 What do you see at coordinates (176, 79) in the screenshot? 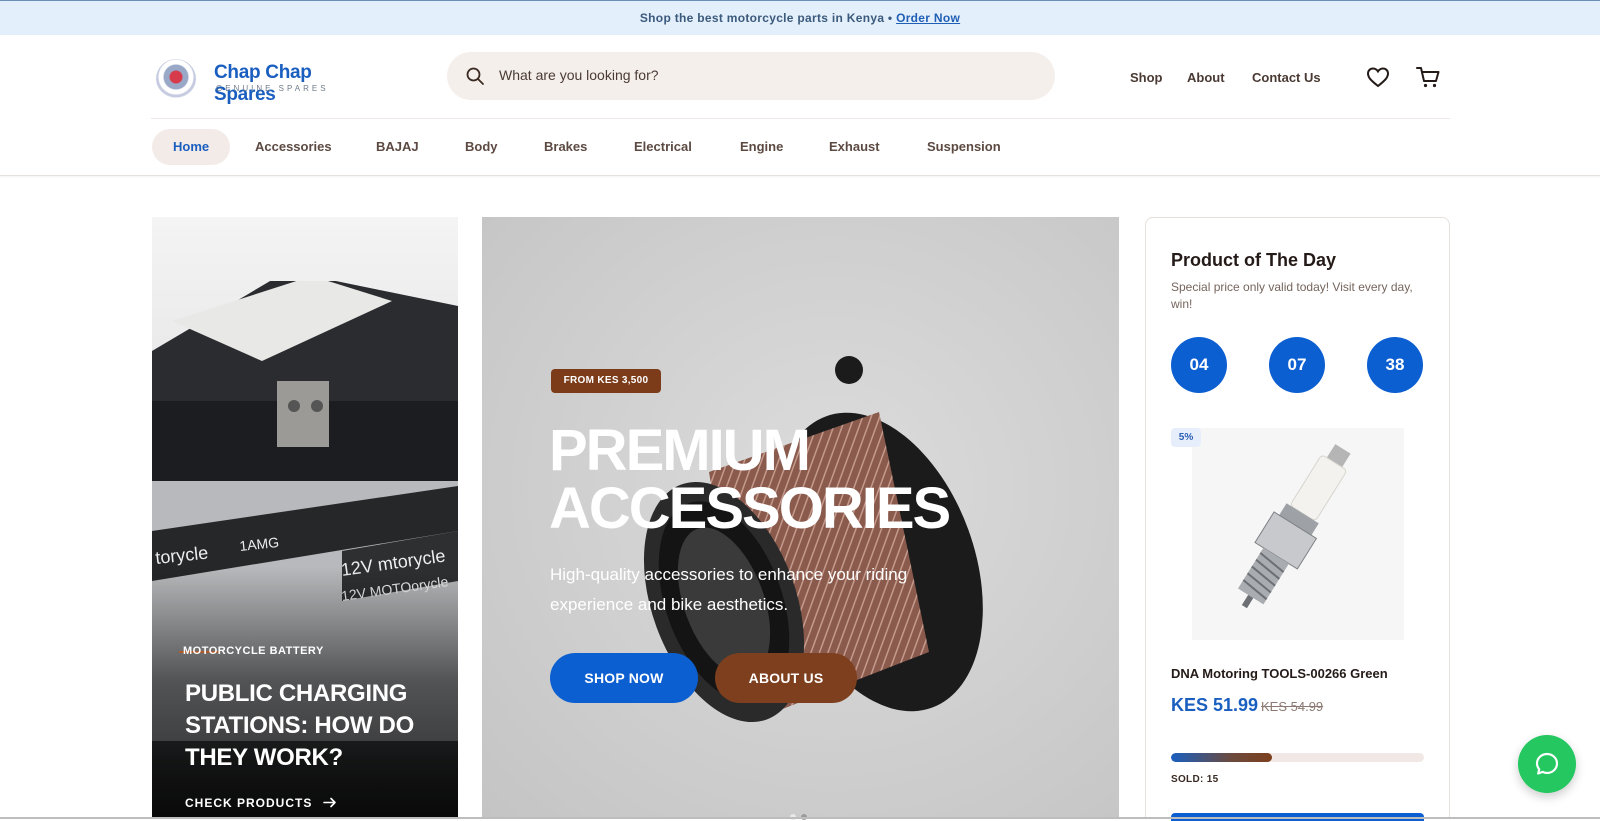
I see `logo-emblem-icon` at bounding box center [176, 79].